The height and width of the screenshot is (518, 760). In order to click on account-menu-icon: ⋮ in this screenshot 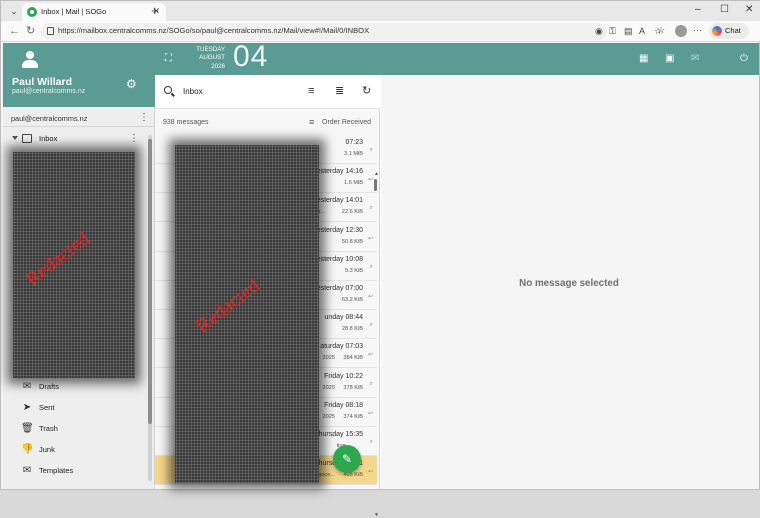, I will do `click(144, 118)`.